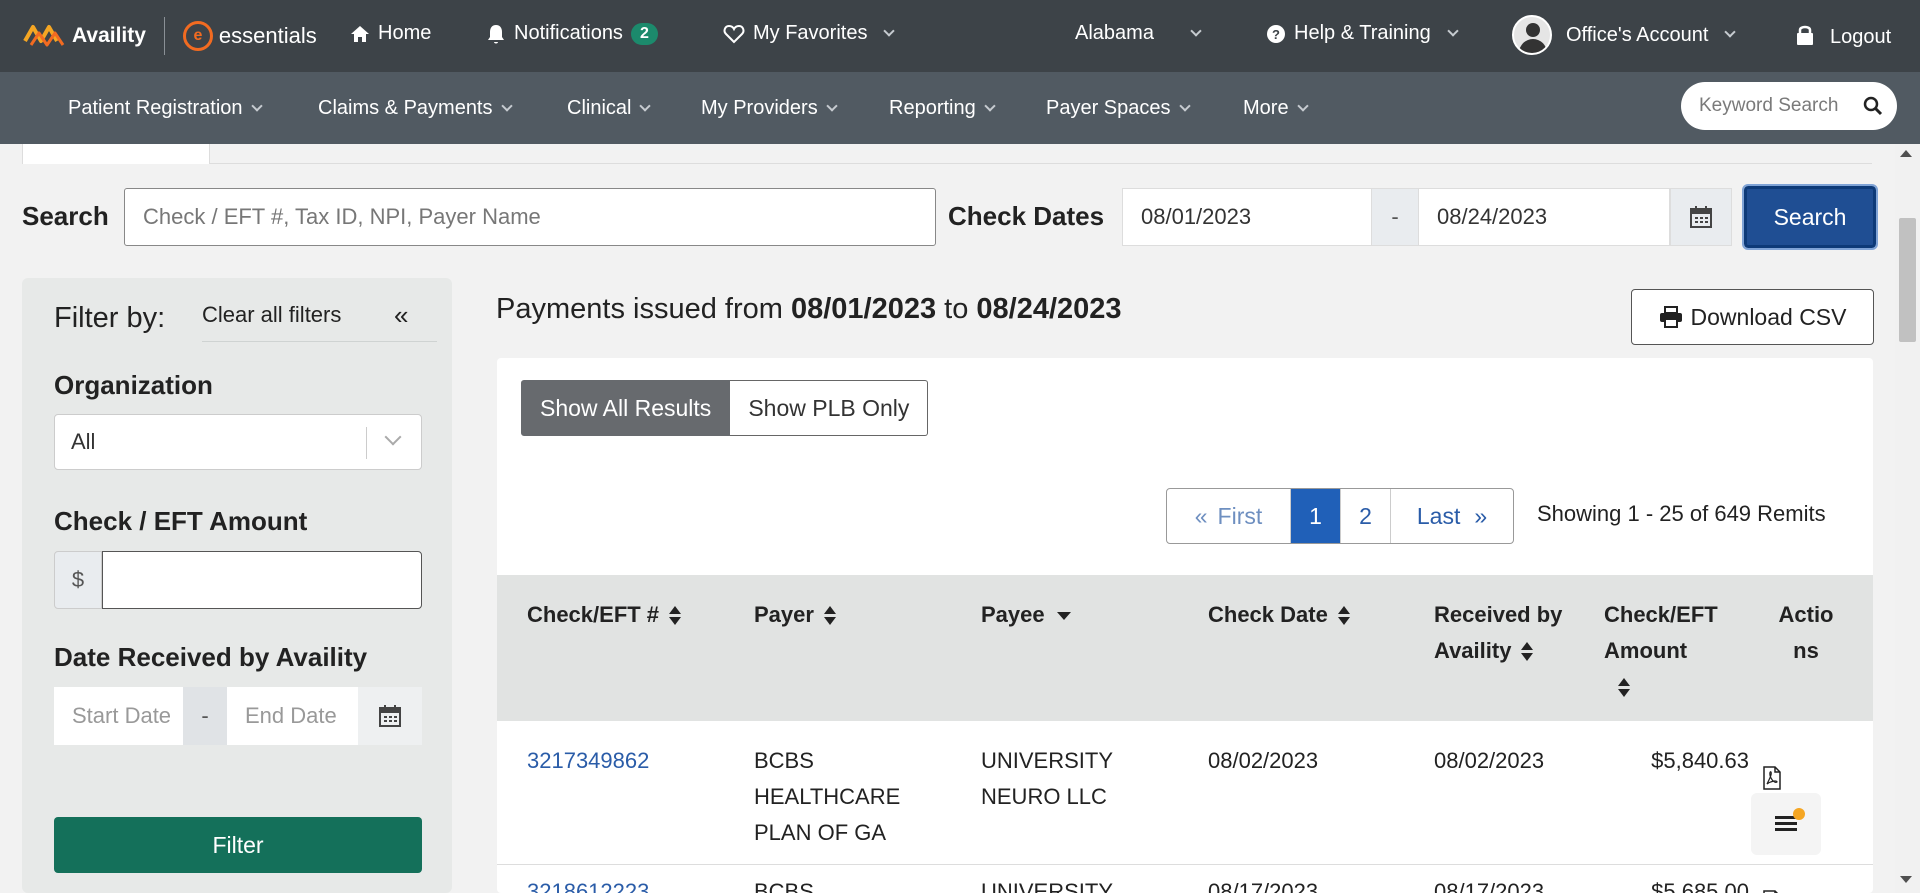  What do you see at coordinates (1544, 217) in the screenshot?
I see `check-end-date-input: 08/24/2023` at bounding box center [1544, 217].